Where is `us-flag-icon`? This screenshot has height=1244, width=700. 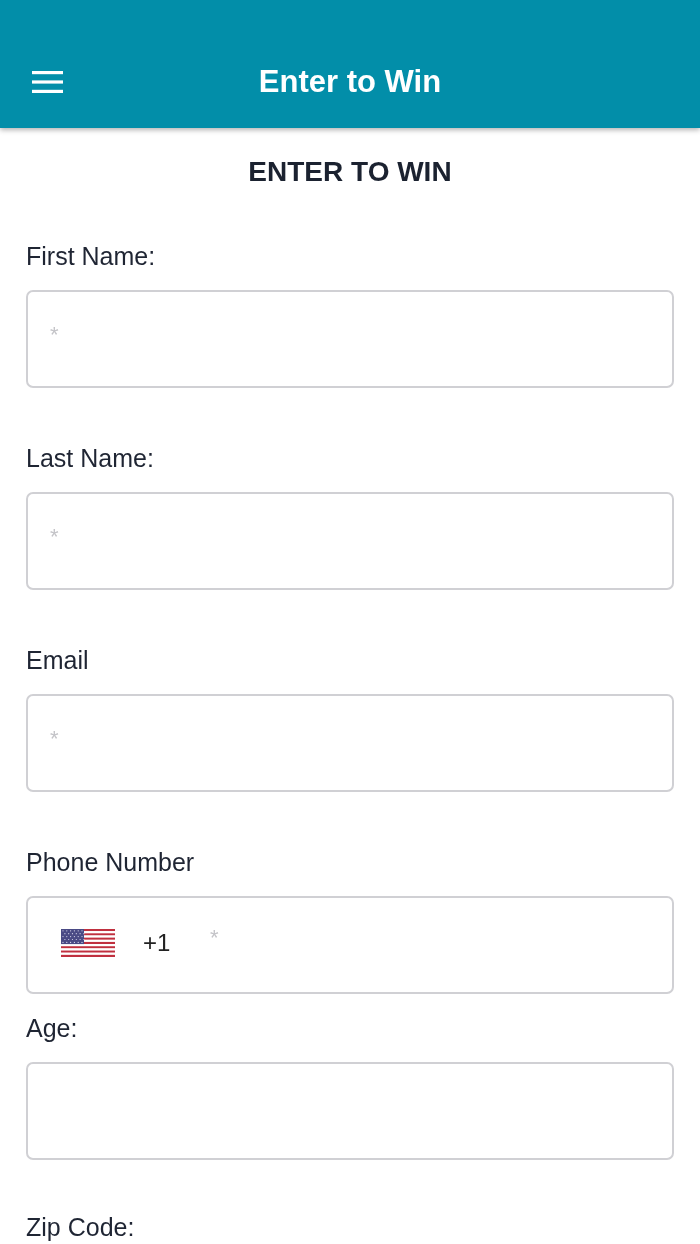 us-flag-icon is located at coordinates (88, 943).